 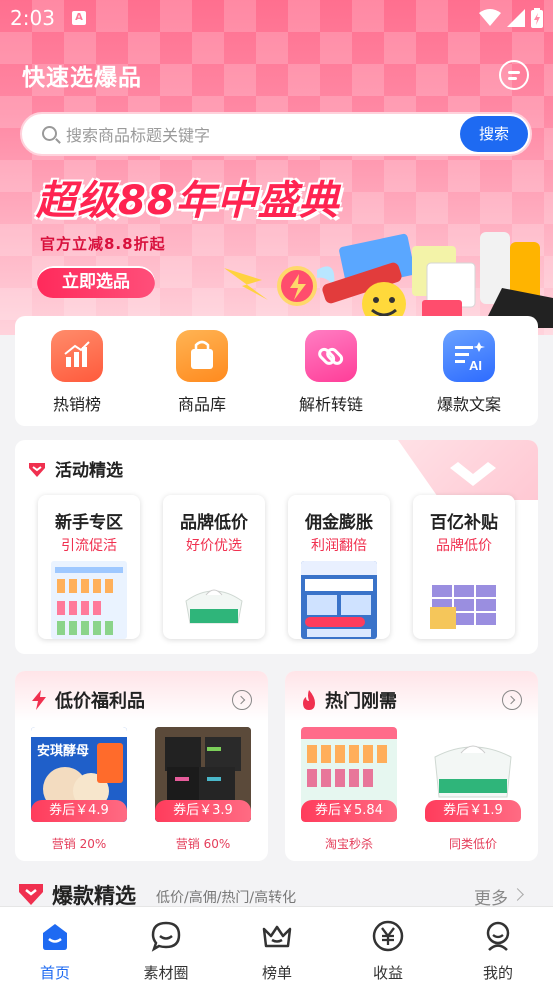 I want to click on tool-label: 解析转链, so click(x=330, y=404).